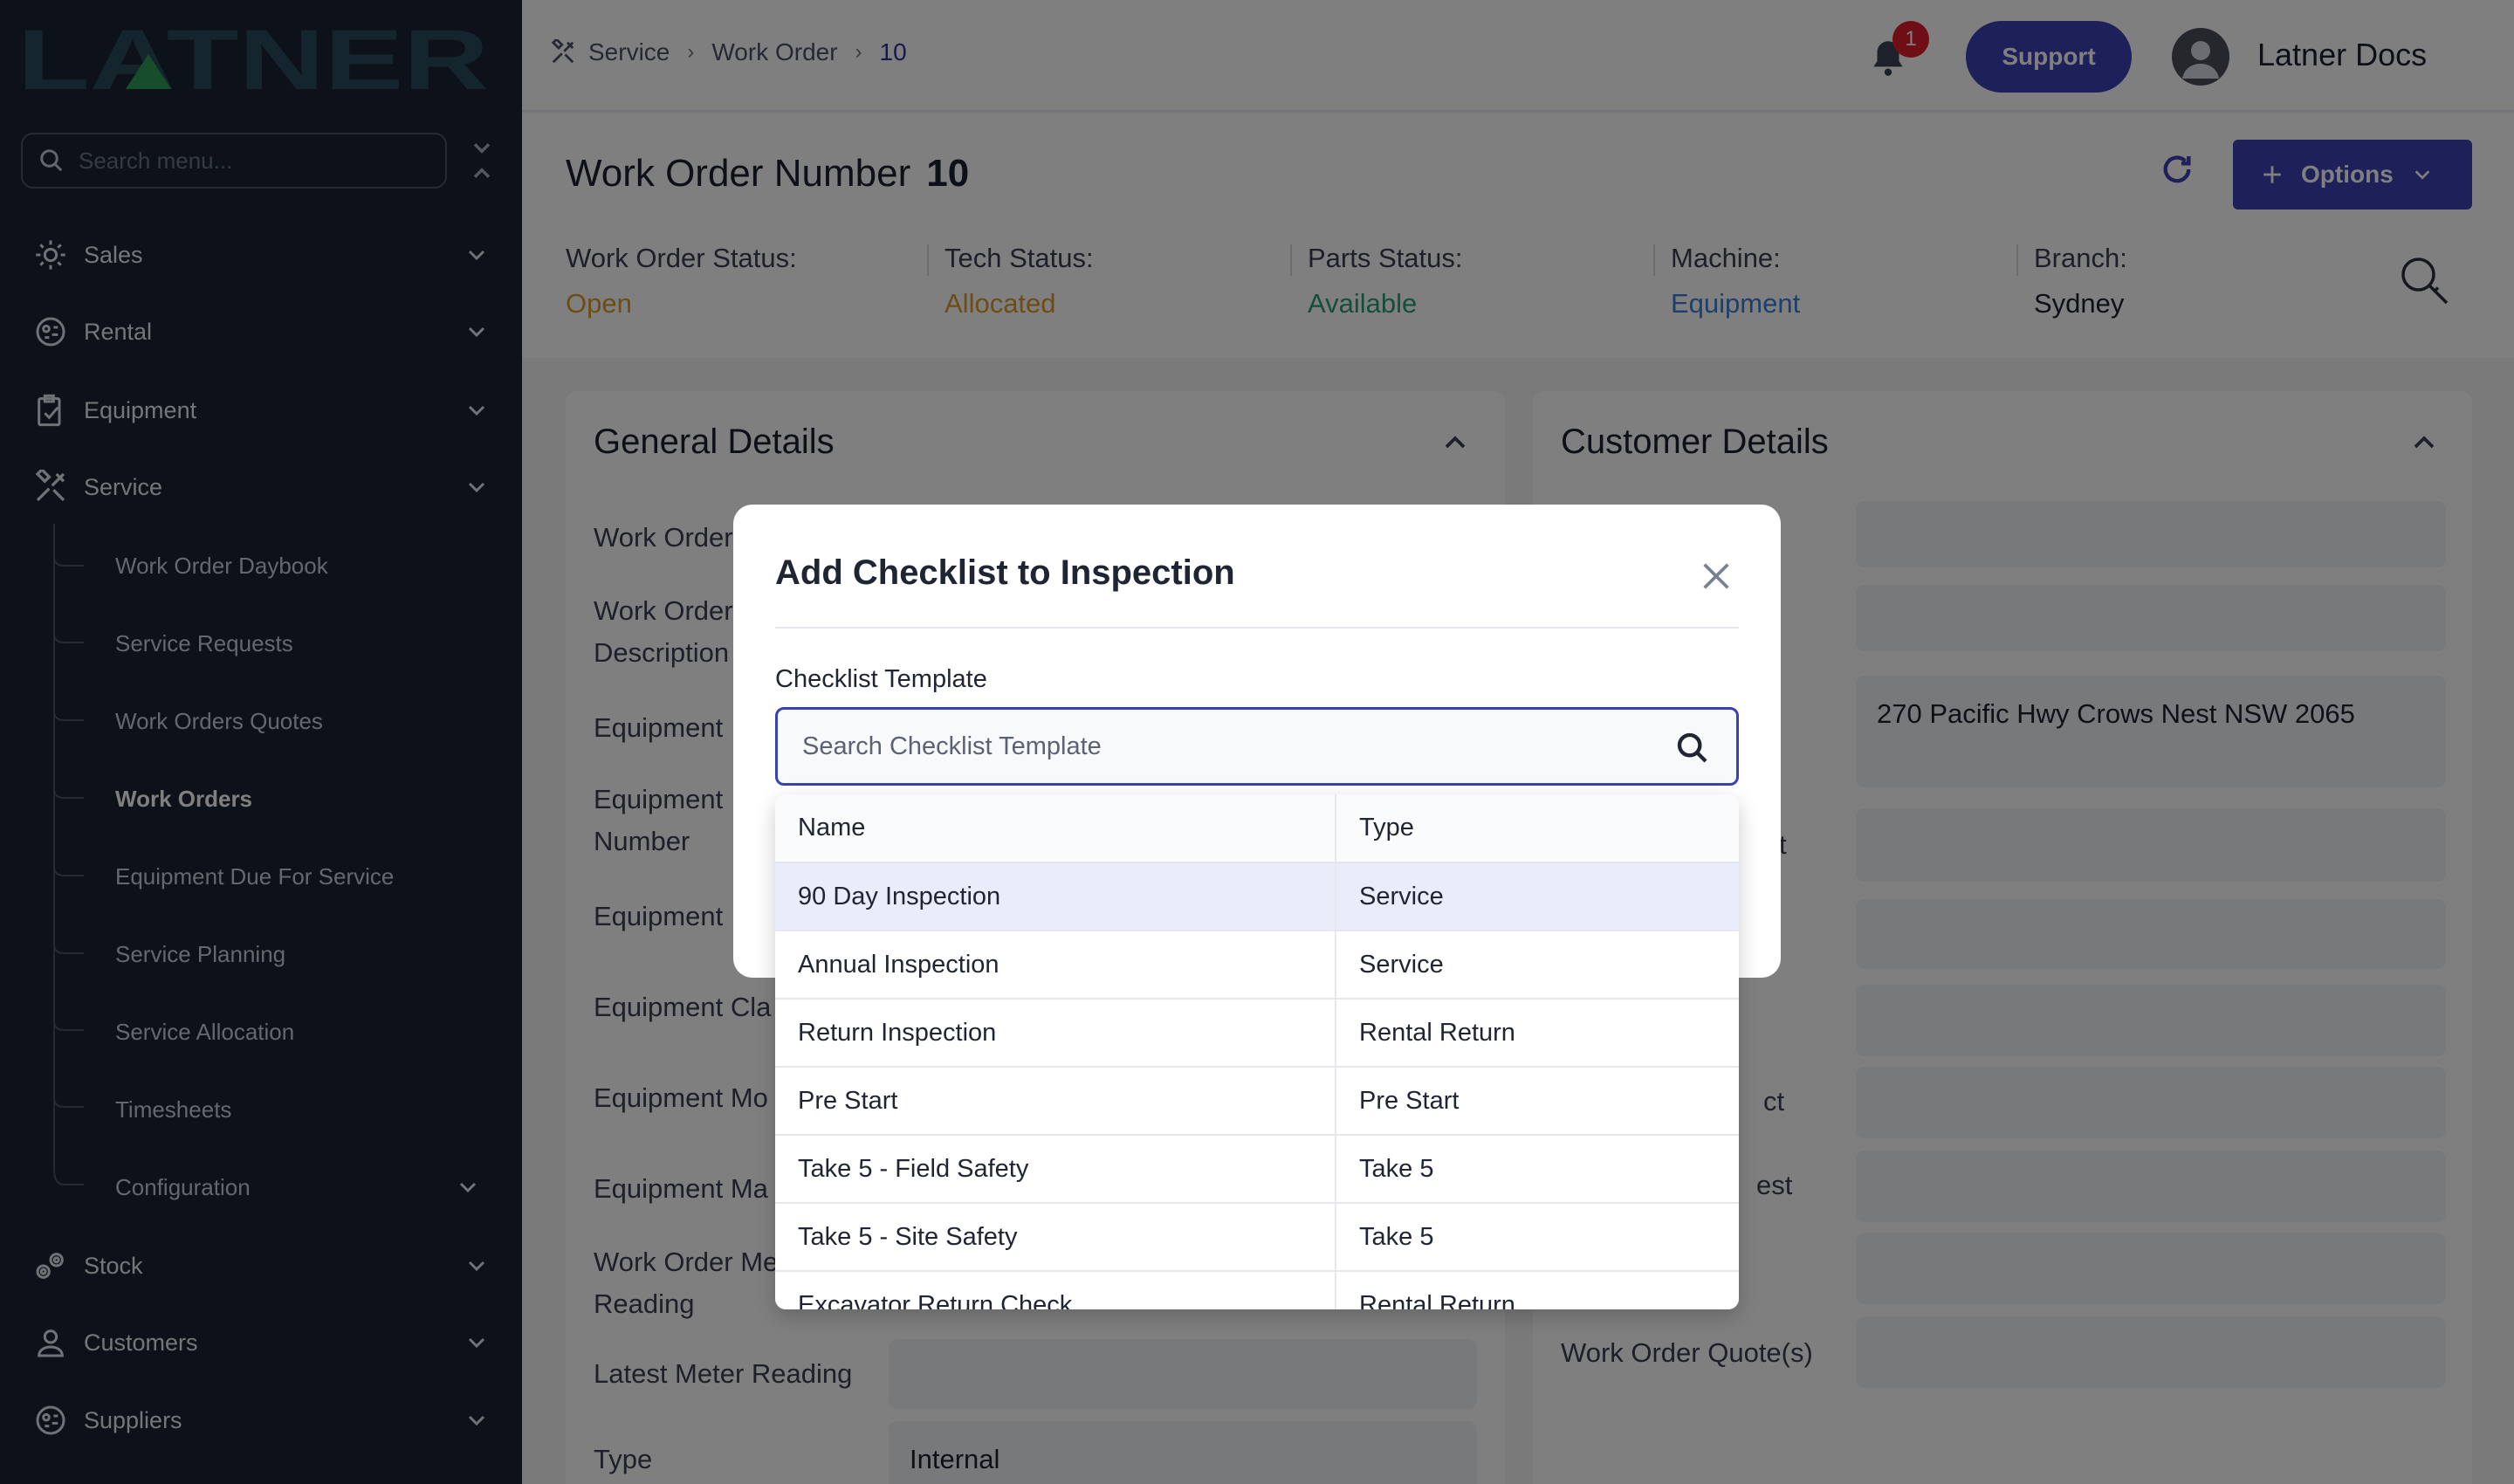 The width and height of the screenshot is (2514, 1484). I want to click on row-name: Excavator Return Check, so click(1055, 1290).